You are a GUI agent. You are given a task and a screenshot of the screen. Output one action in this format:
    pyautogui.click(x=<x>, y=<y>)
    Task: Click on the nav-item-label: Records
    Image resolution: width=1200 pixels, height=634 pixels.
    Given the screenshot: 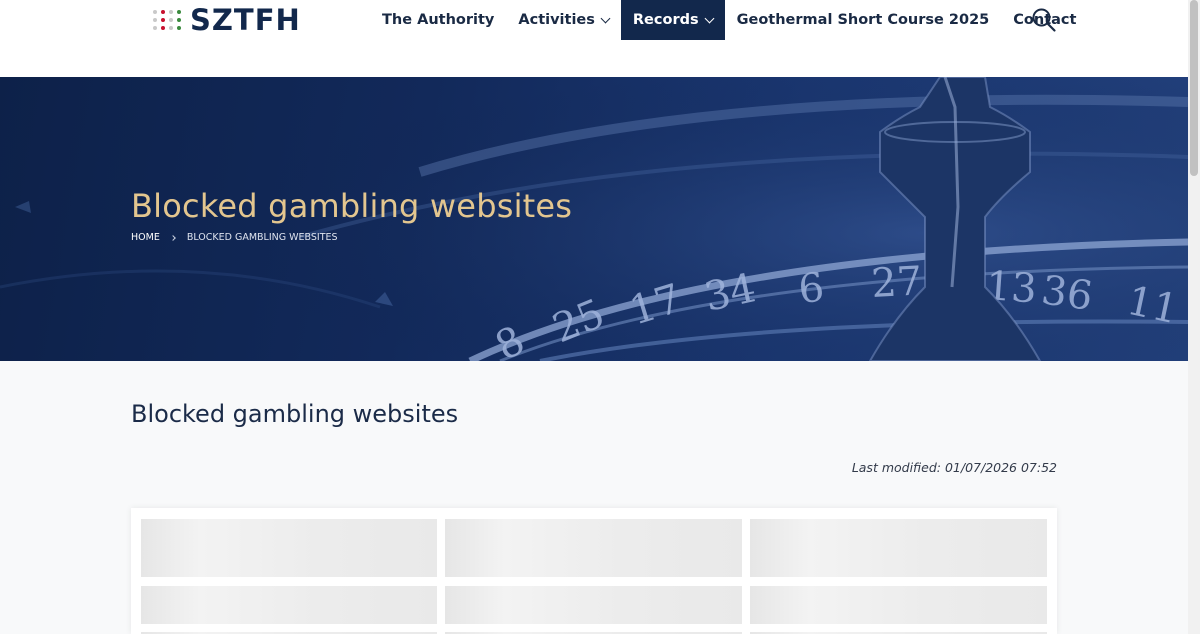 What is the action you would take?
    pyautogui.click(x=665, y=20)
    